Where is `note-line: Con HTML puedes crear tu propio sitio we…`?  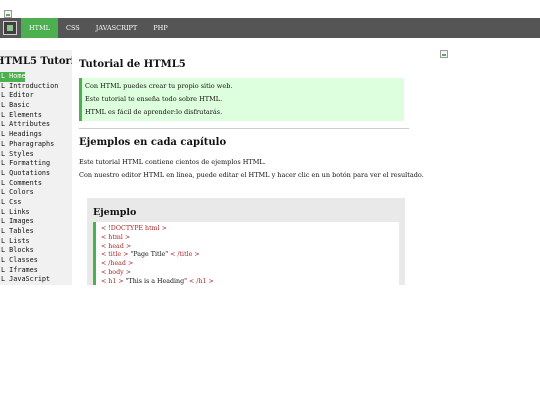 note-line: Con HTML puedes crear tu propio sitio we… is located at coordinates (159, 86).